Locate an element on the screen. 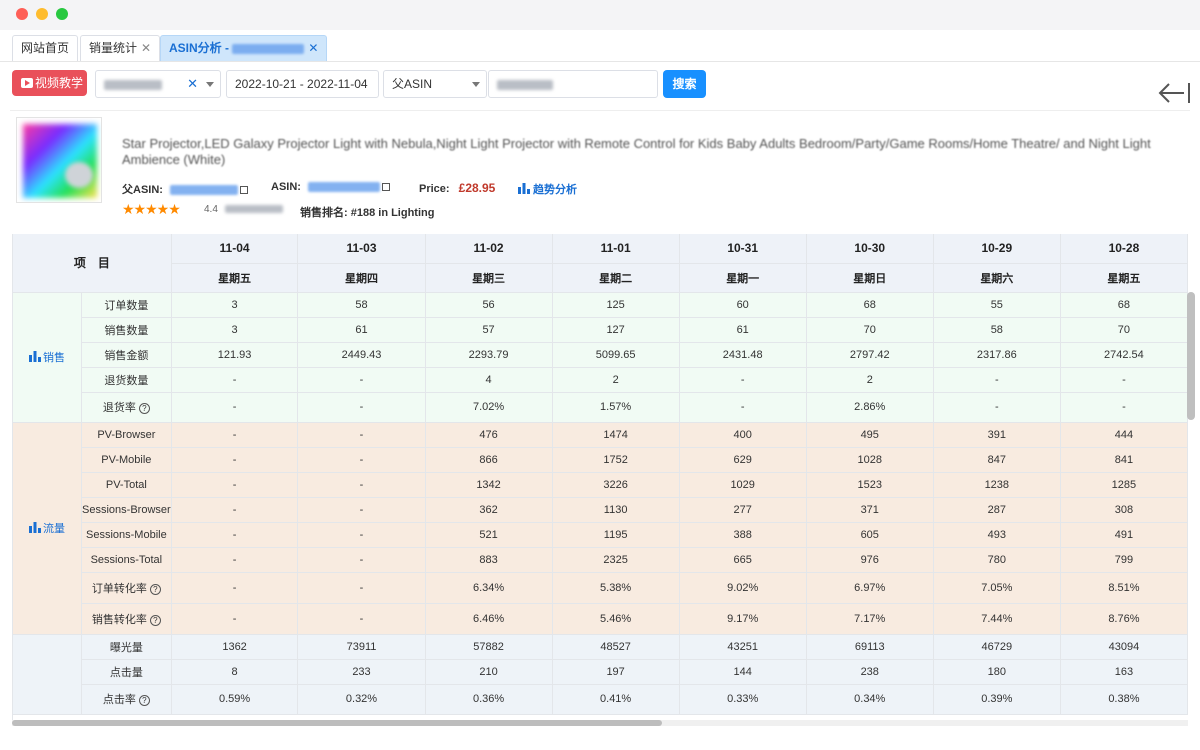 The height and width of the screenshot is (750, 1200). tab-sales-stats: 销量统计 ✕ is located at coordinates (120, 48).